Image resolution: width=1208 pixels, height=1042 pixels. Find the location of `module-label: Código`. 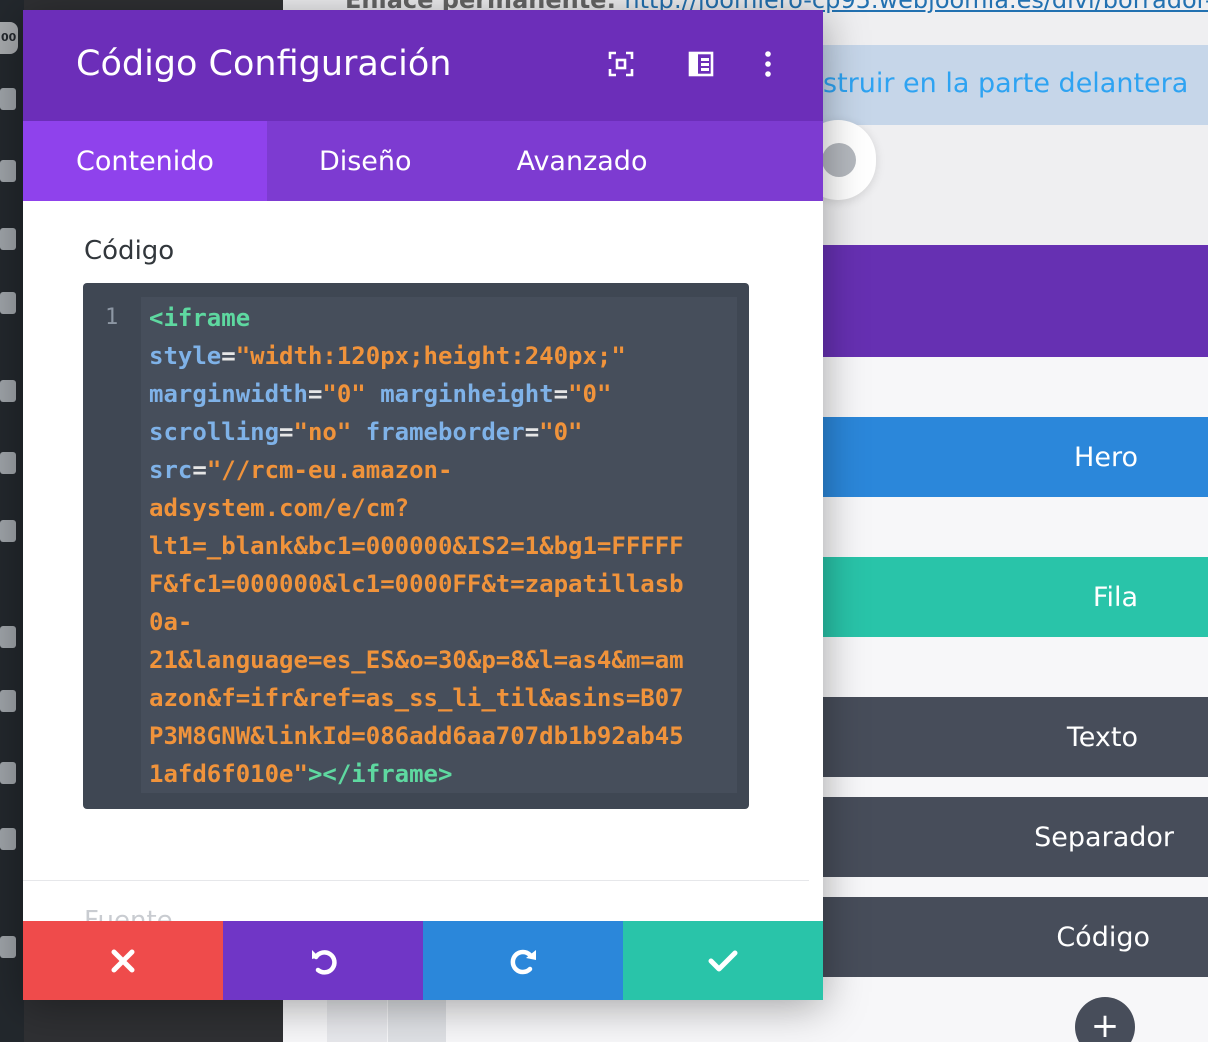

module-label: Código is located at coordinates (1103, 937).